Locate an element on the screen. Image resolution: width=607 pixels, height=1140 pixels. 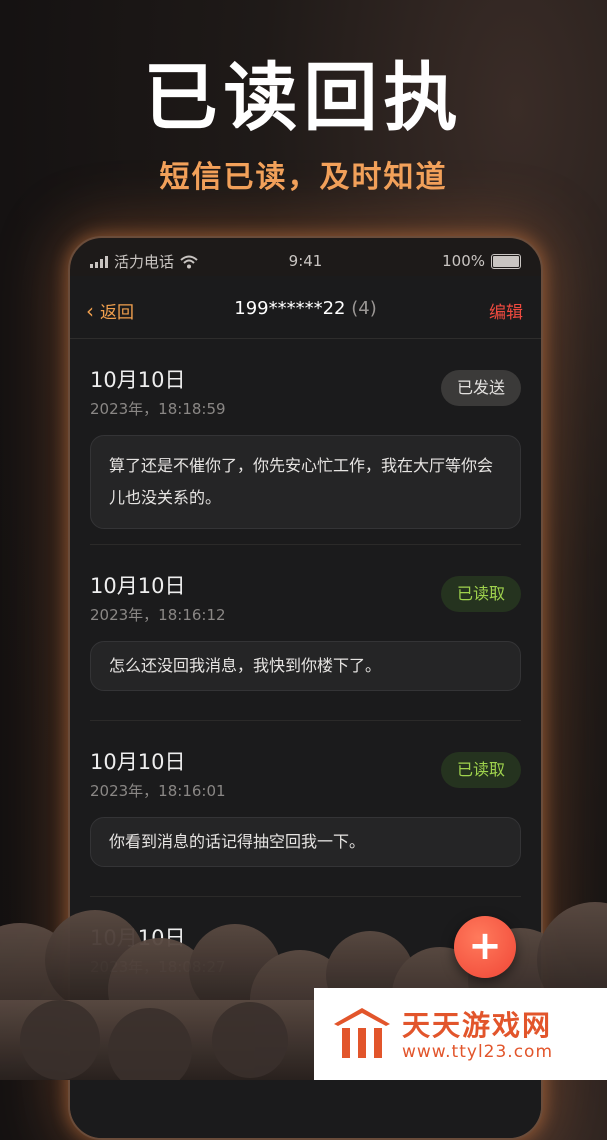
watermark-emblem-icon is located at coordinates (362, 1033).